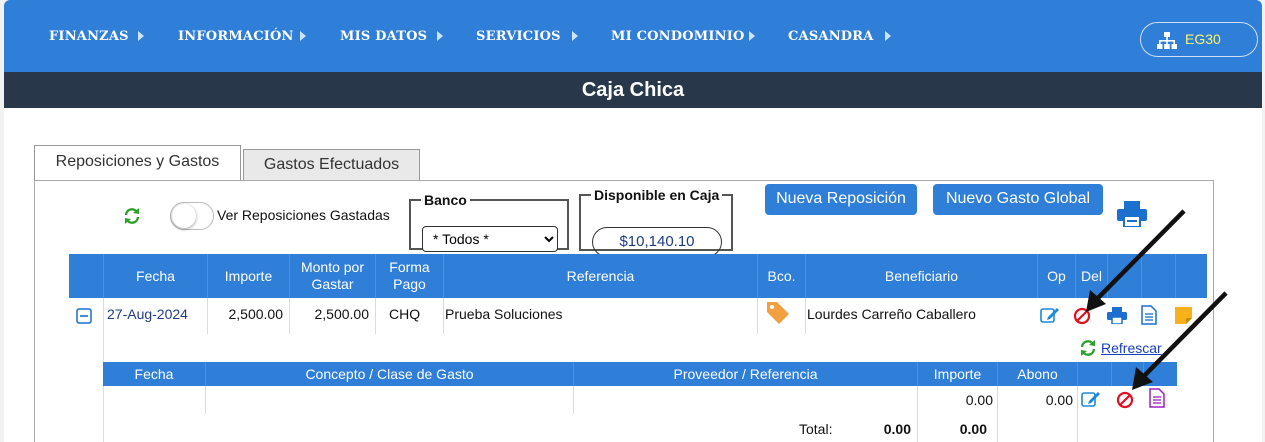 The width and height of the screenshot is (1265, 442). I want to click on sub-header-proveedor: Proveedor / Referencia, so click(745, 374).